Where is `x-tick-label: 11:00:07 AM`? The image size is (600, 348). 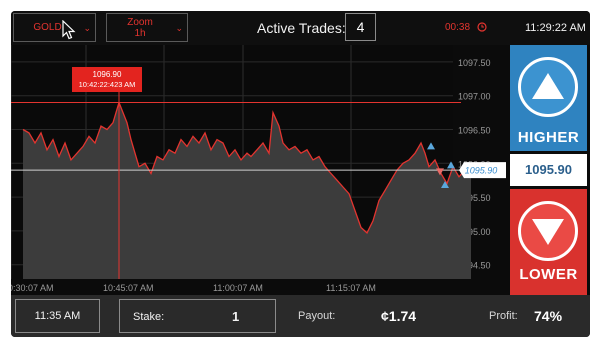
x-tick-label: 11:00:07 AM is located at coordinates (238, 288).